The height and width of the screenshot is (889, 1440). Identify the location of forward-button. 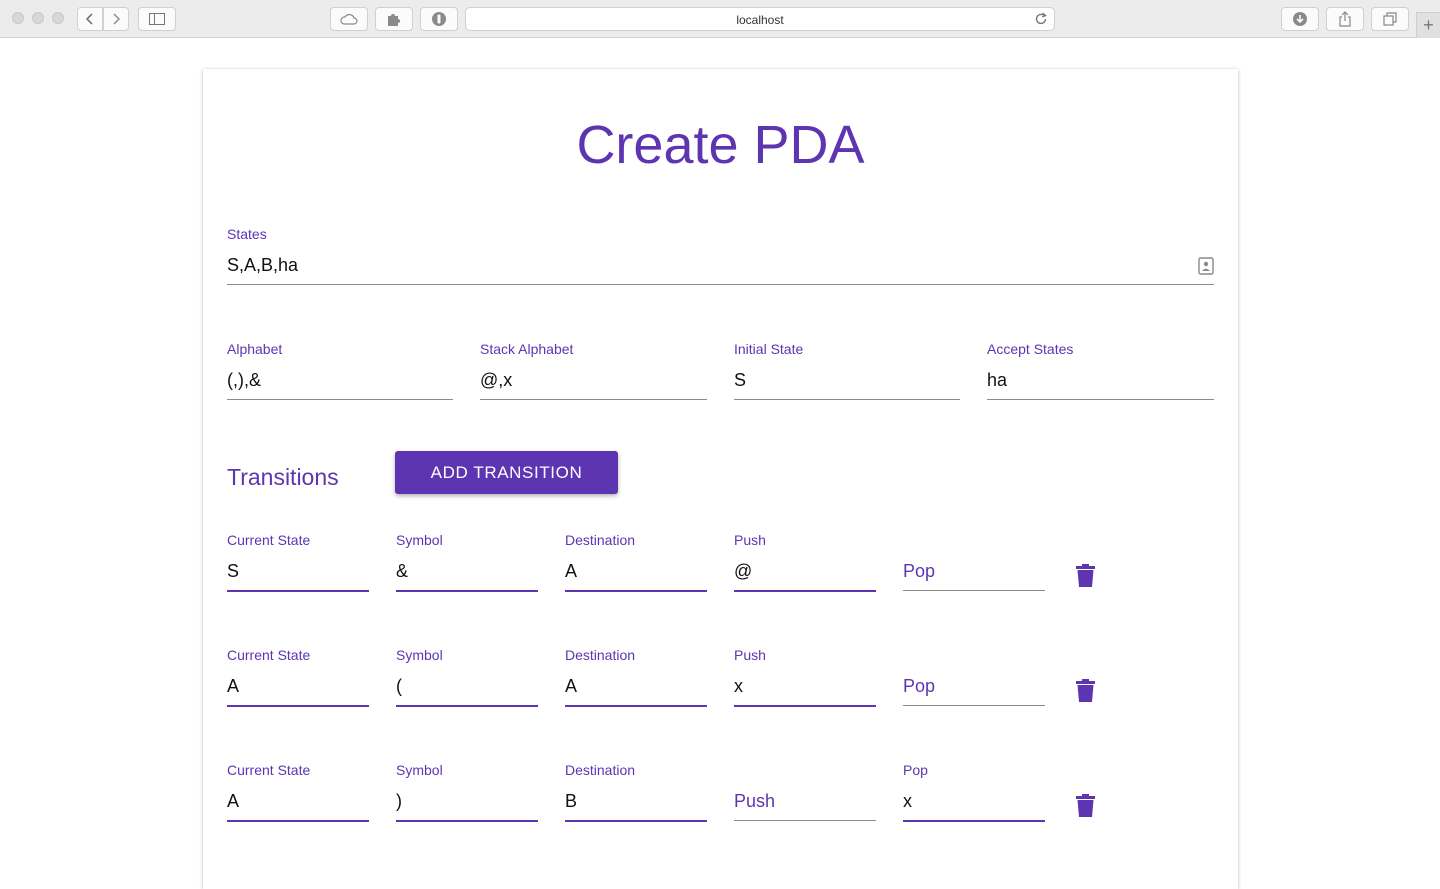
(116, 19).